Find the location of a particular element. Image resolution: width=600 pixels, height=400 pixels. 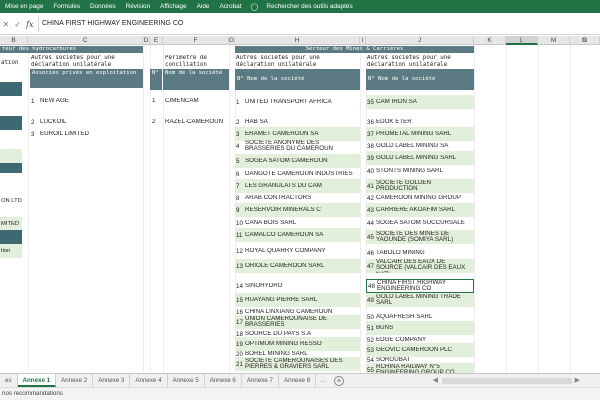

conciliation-header-name: Nom de la société is located at coordinates (196, 79).